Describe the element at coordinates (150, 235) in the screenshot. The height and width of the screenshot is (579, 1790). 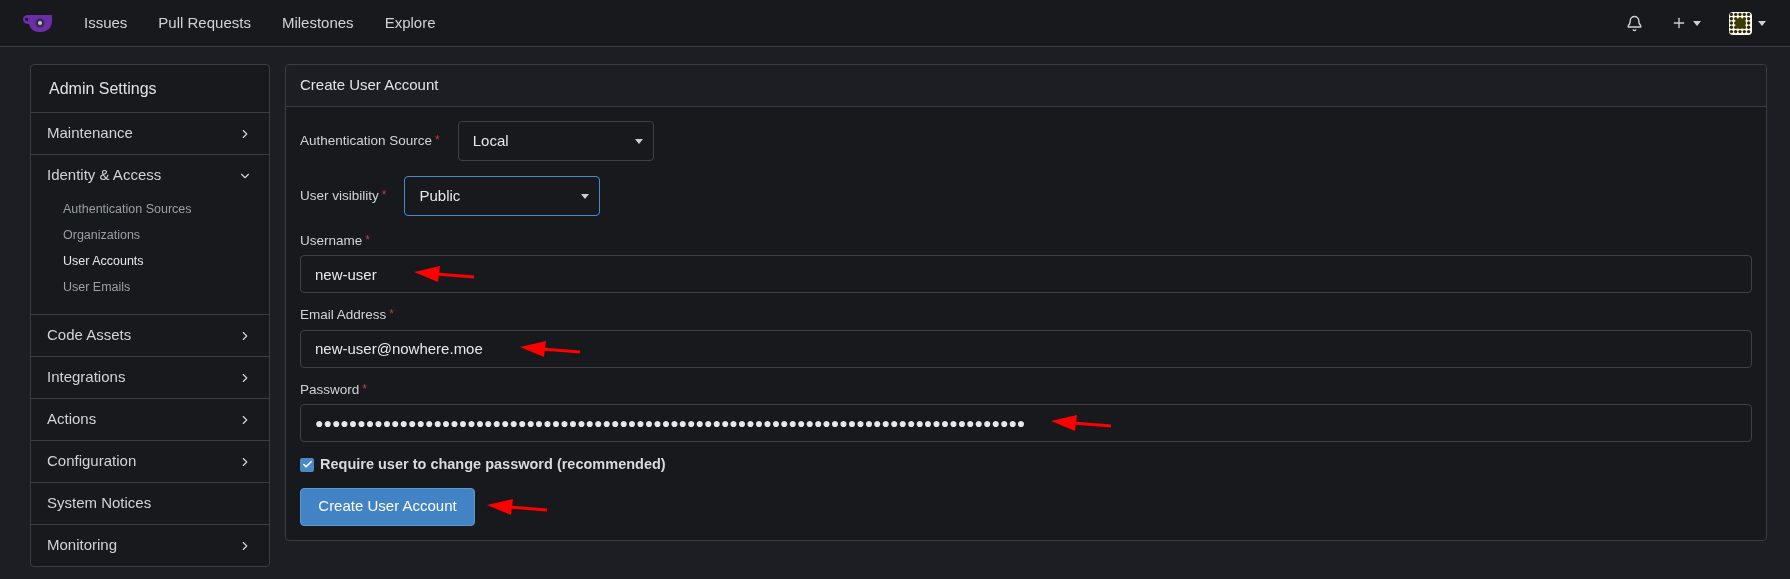
I see `sidebar-subitem: Organizations` at that location.